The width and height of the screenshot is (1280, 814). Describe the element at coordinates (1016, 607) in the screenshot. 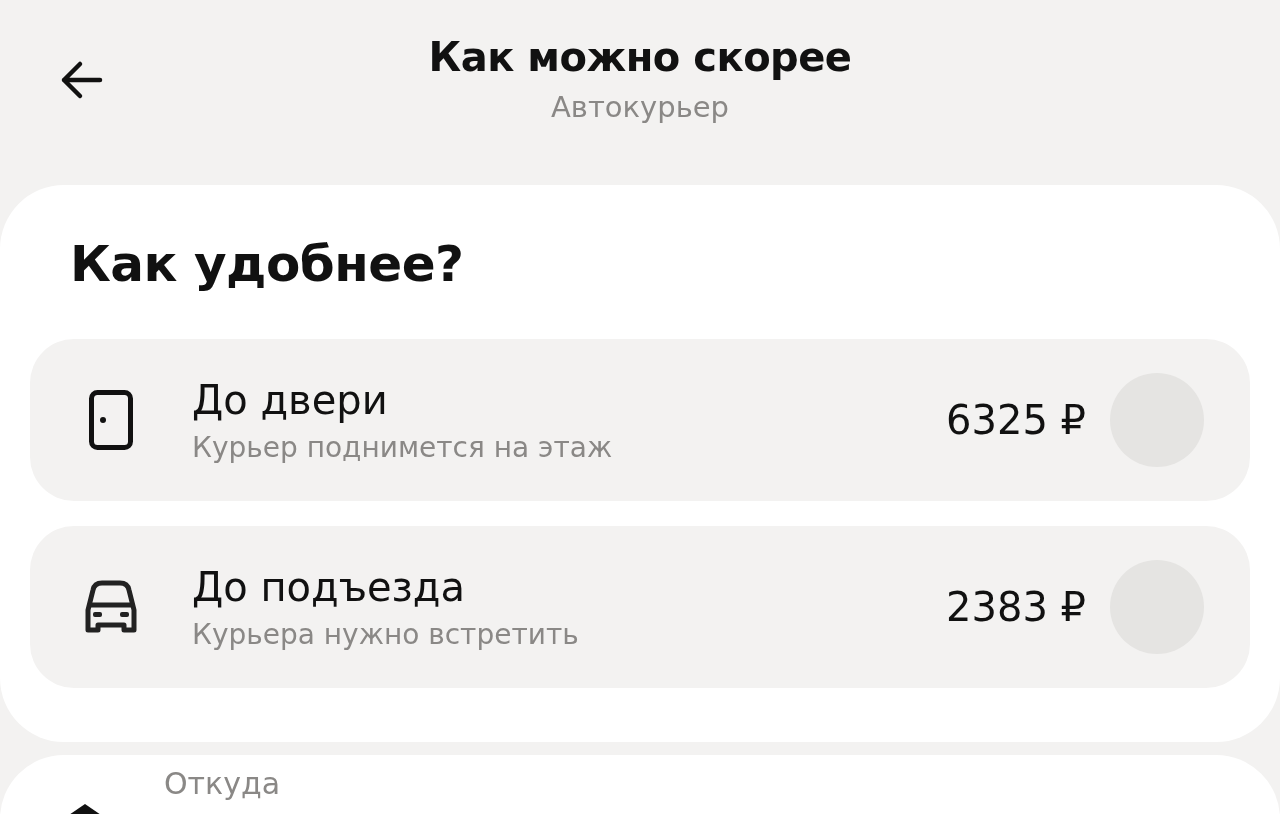

I see `option-price: 2383 ₽` at that location.